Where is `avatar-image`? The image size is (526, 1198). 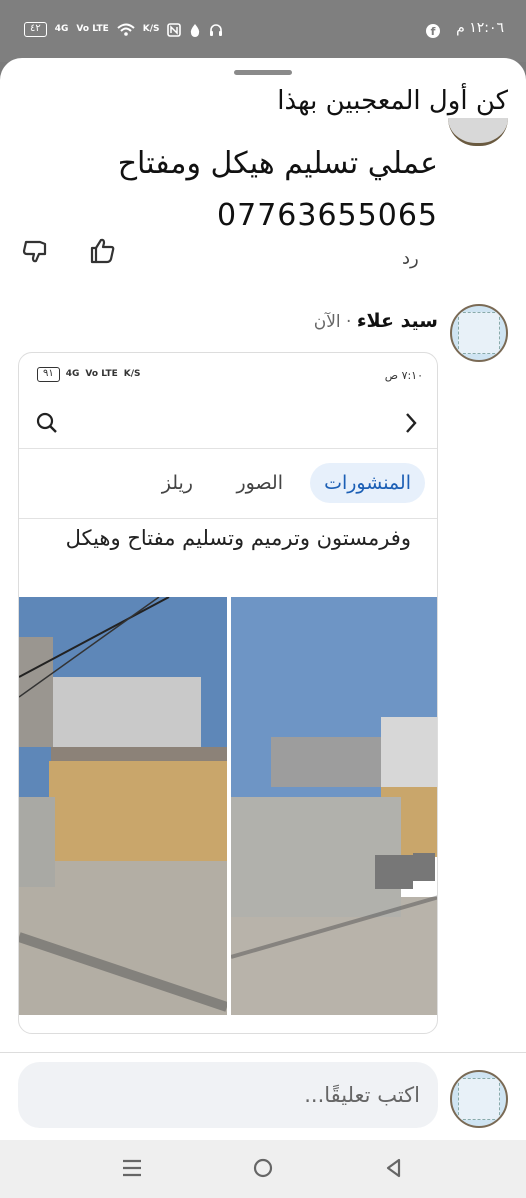
avatar-image is located at coordinates (479, 333).